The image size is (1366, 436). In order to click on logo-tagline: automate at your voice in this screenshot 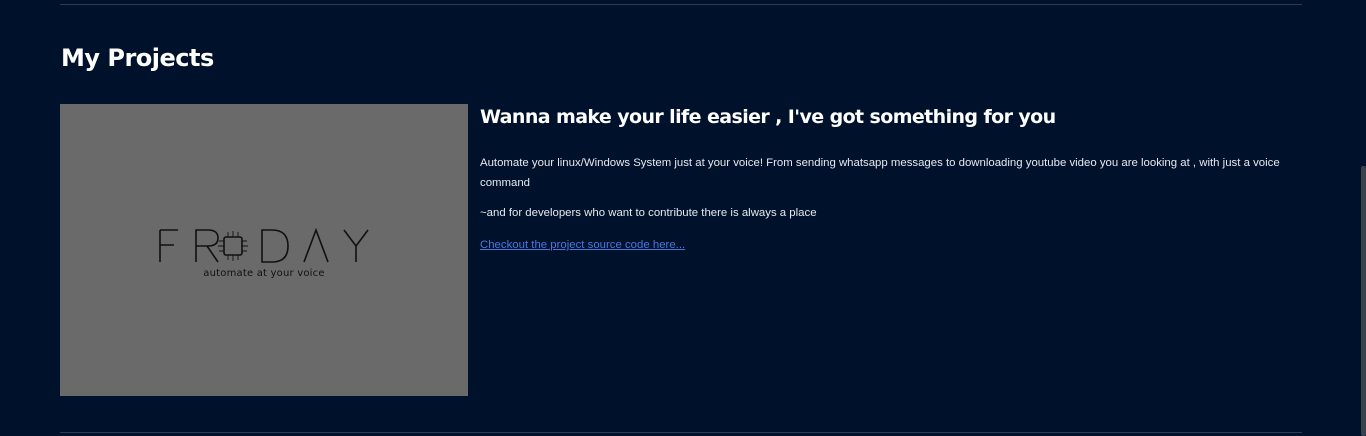, I will do `click(264, 273)`.